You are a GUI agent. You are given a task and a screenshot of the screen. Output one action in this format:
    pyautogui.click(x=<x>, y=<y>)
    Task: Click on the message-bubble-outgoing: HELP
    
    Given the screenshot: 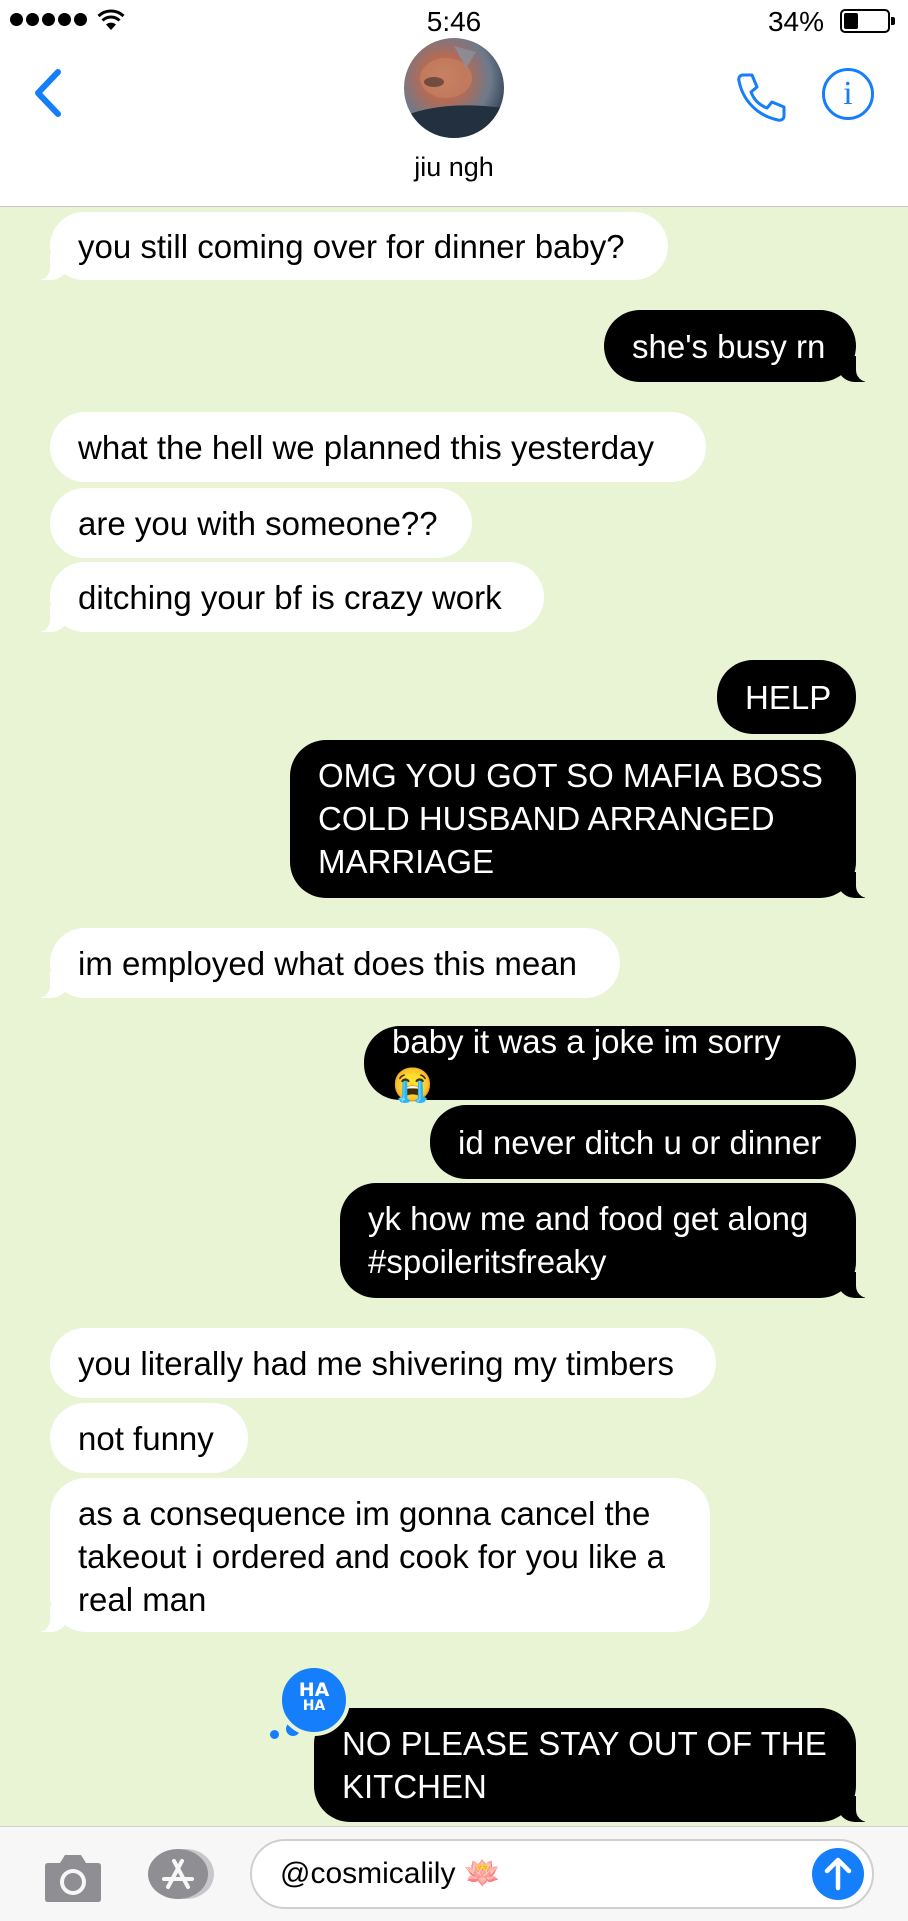 What is the action you would take?
    pyautogui.click(x=786, y=697)
    